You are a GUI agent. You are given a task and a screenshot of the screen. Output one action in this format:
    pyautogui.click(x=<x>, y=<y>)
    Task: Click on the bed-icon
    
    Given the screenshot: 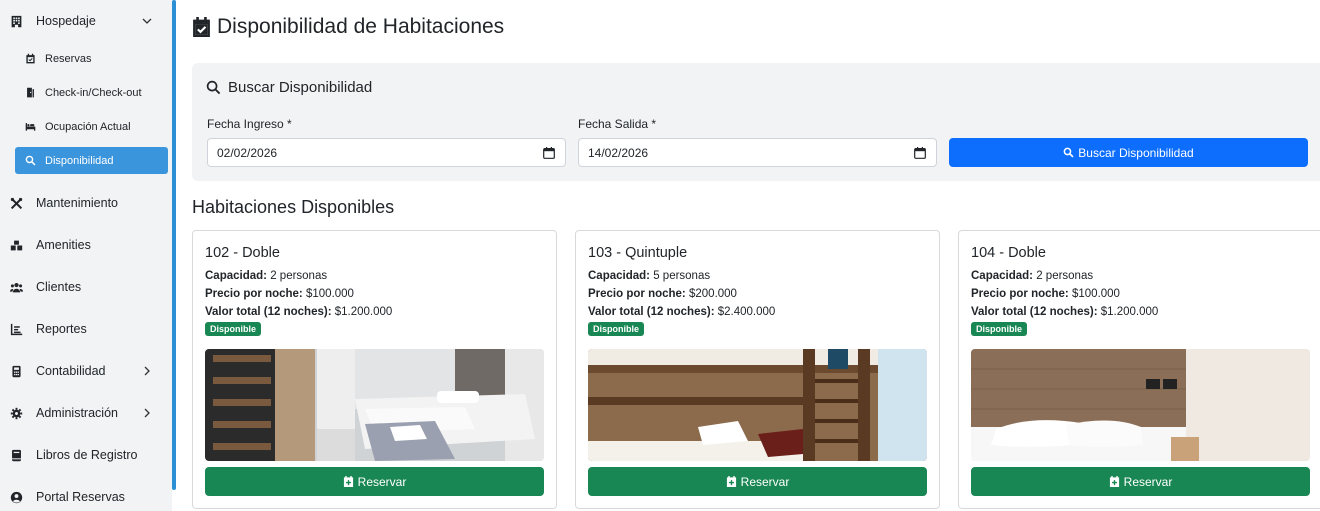 What is the action you would take?
    pyautogui.click(x=30, y=127)
    